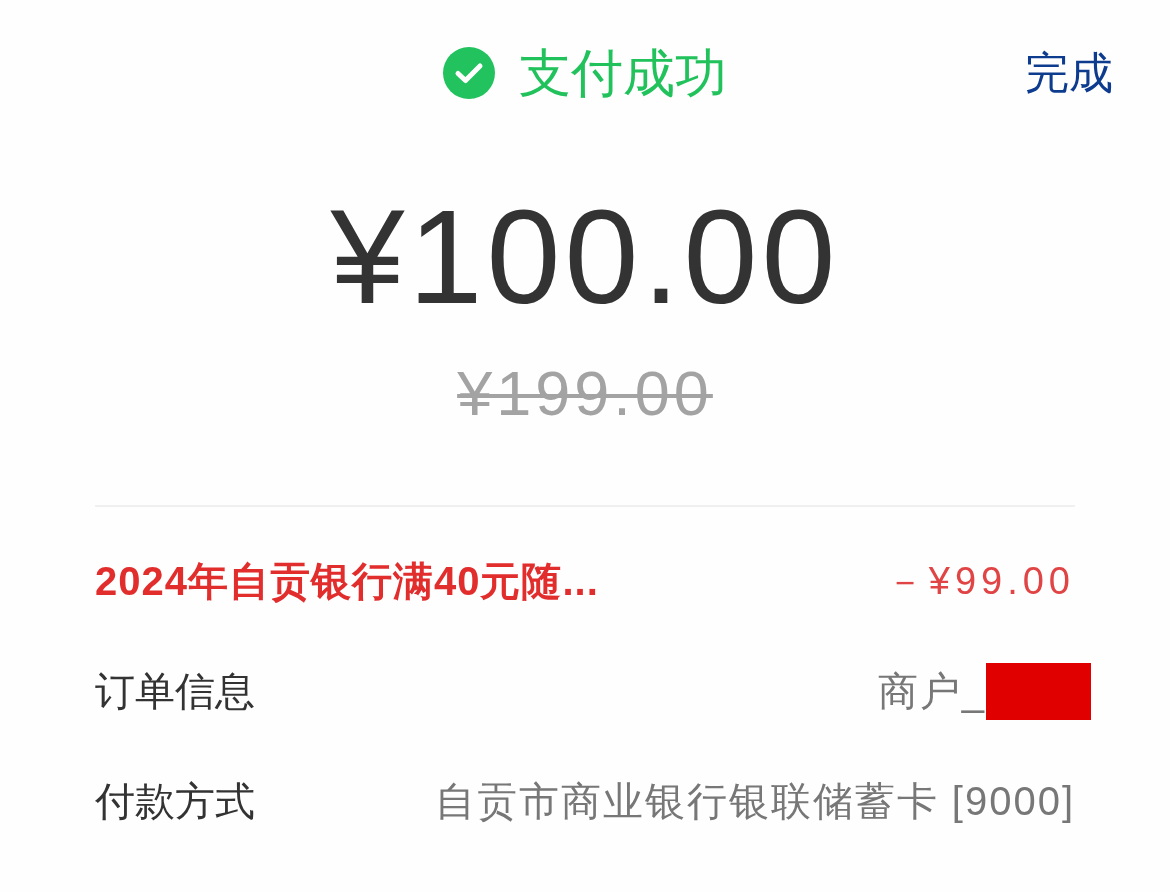 Image resolution: width=1170 pixels, height=892 pixels. I want to click on detail-value: 自贡市商业银行银联储蓄卡 [9000], so click(754, 801).